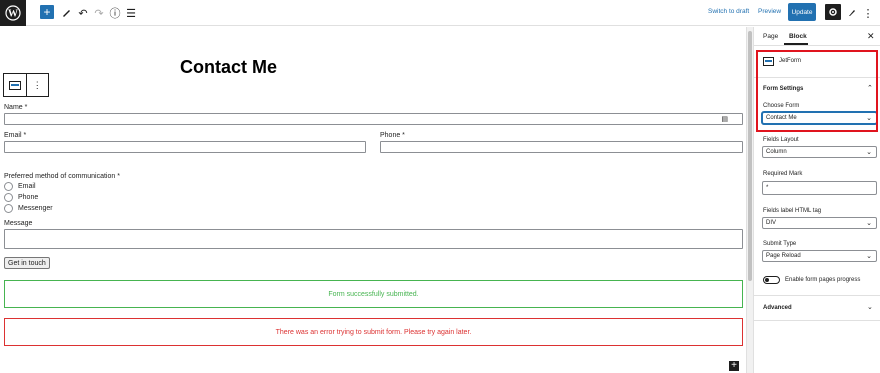 The width and height of the screenshot is (880, 373). I want to click on scrollbar-thumb, so click(750, 156).